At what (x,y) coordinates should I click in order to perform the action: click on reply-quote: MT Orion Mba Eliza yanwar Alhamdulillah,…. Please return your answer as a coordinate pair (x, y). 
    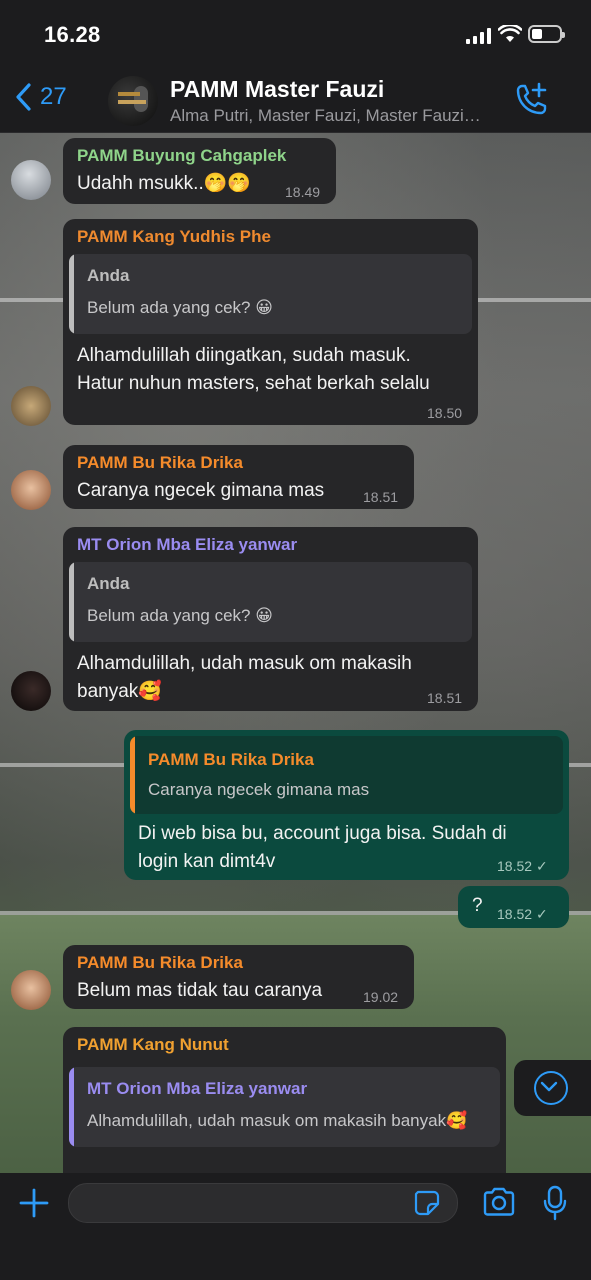
    Looking at the image, I should click on (284, 1107).